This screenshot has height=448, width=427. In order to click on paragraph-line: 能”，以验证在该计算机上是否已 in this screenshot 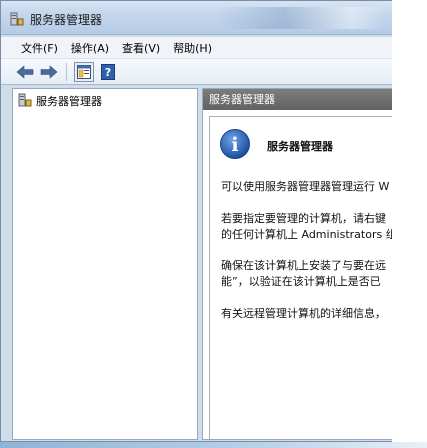, I will do `click(301, 281)`.